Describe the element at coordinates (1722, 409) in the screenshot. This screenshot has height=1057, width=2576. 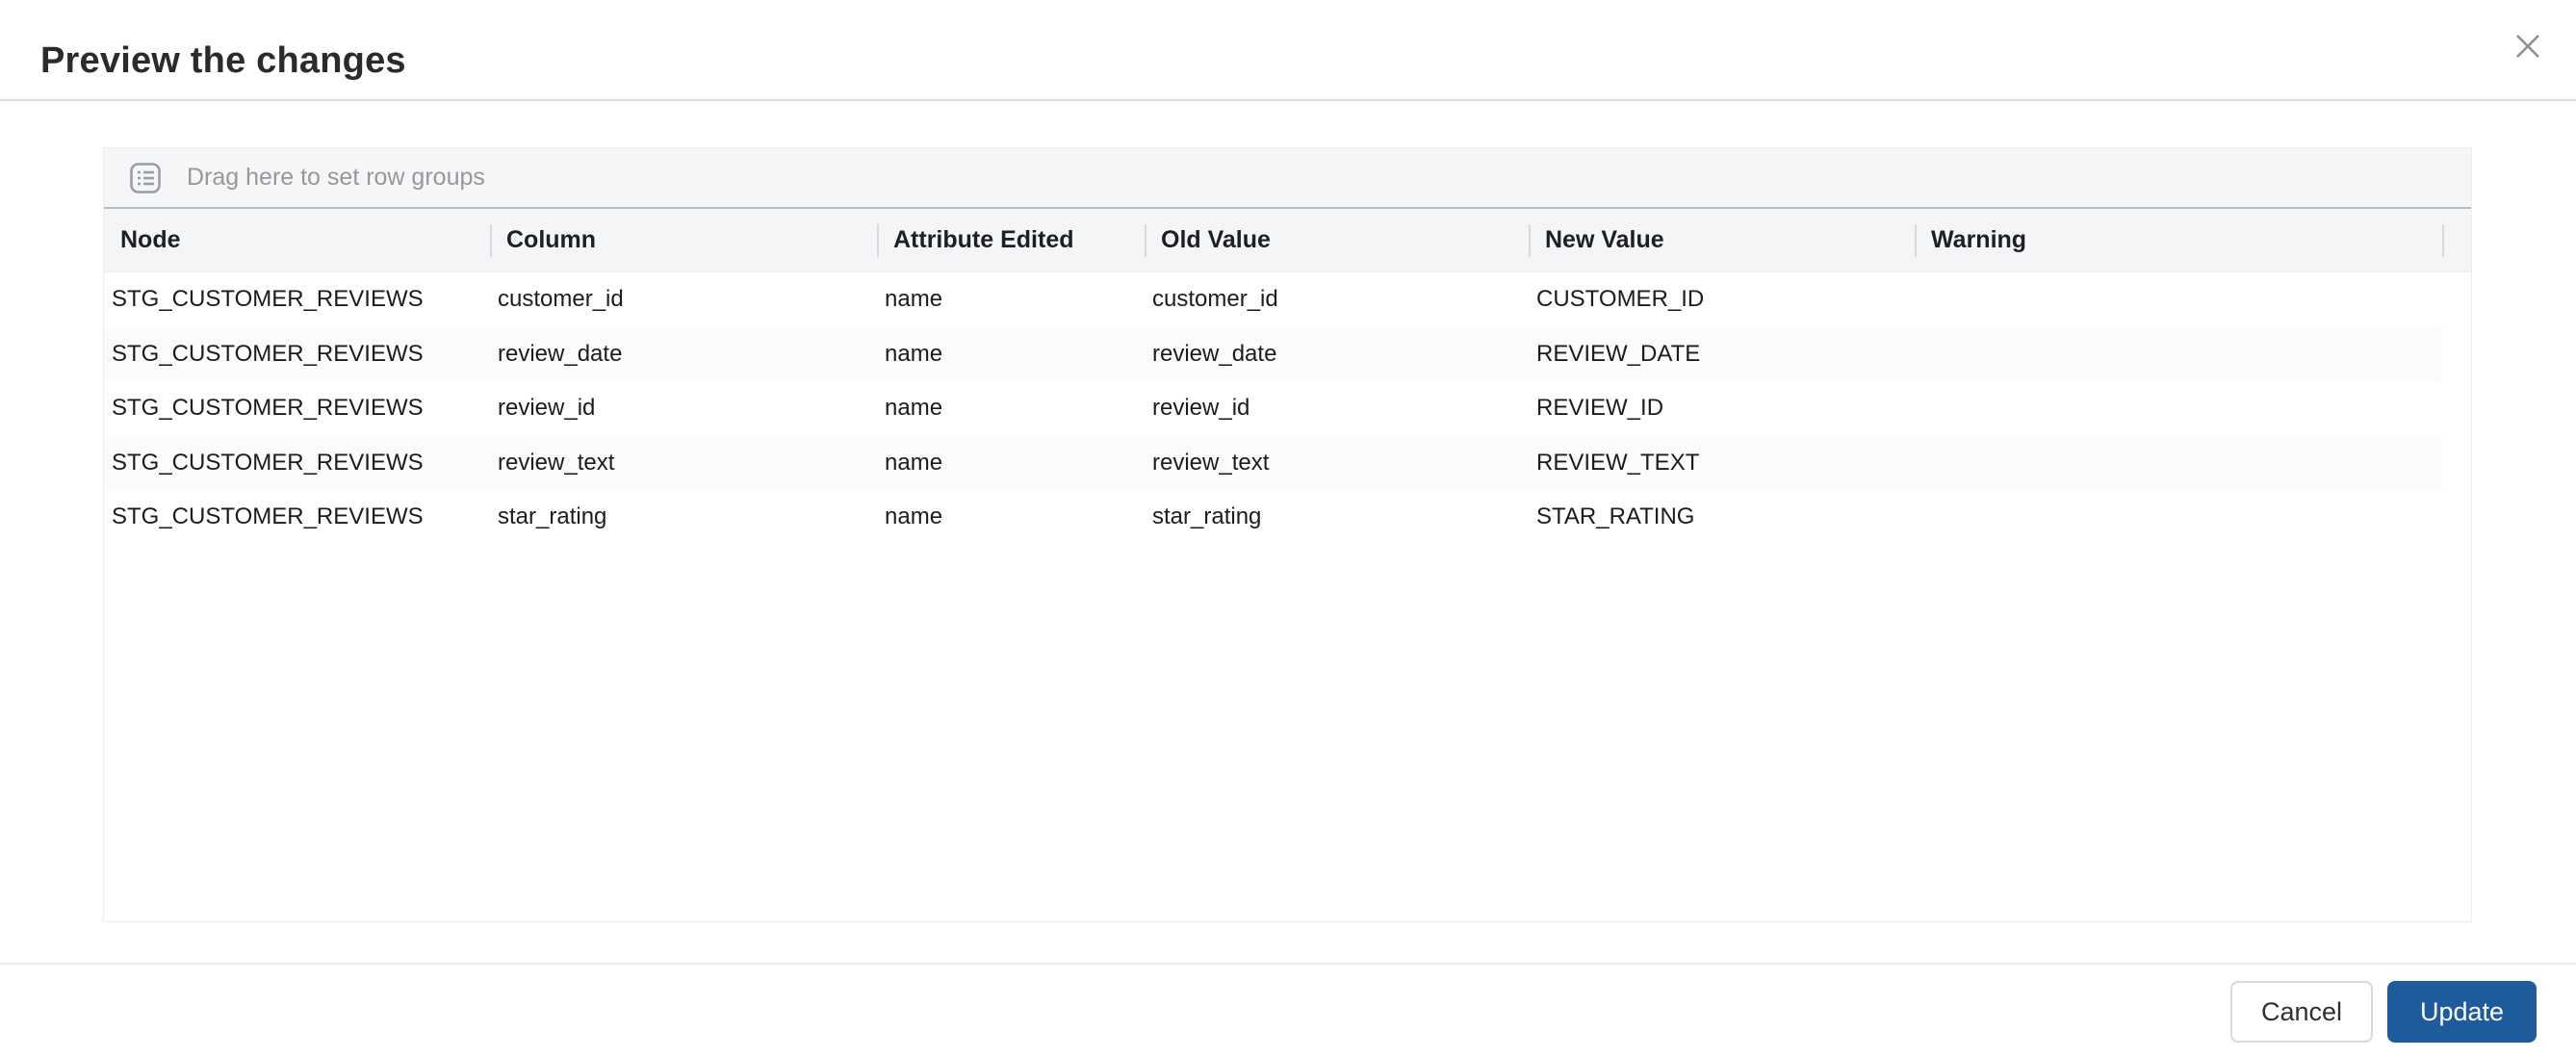
I see `cell-new_value: REVIEW_ID` at that location.